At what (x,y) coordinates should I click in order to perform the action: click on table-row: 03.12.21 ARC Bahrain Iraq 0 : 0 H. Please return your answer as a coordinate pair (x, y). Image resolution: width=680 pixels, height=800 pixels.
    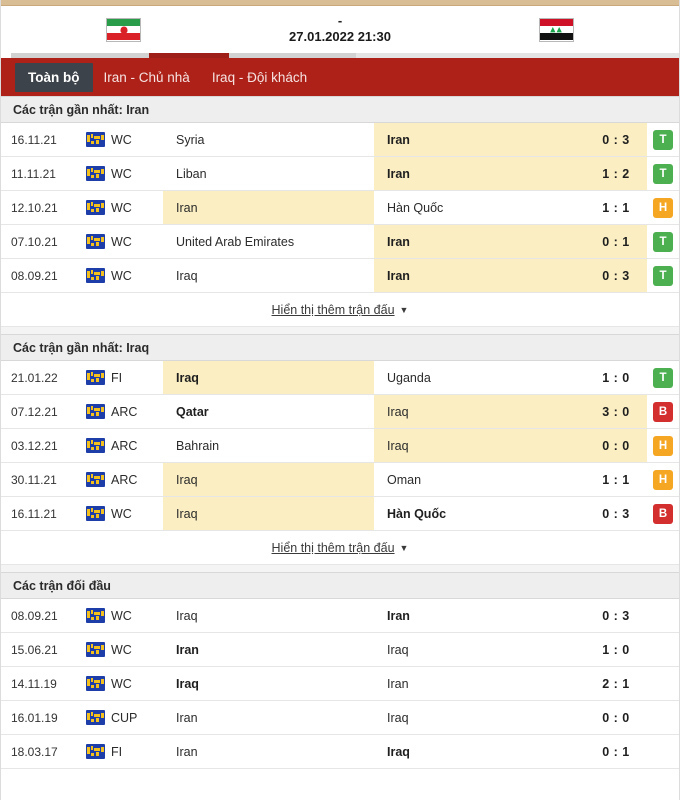
    Looking at the image, I should click on (340, 446).